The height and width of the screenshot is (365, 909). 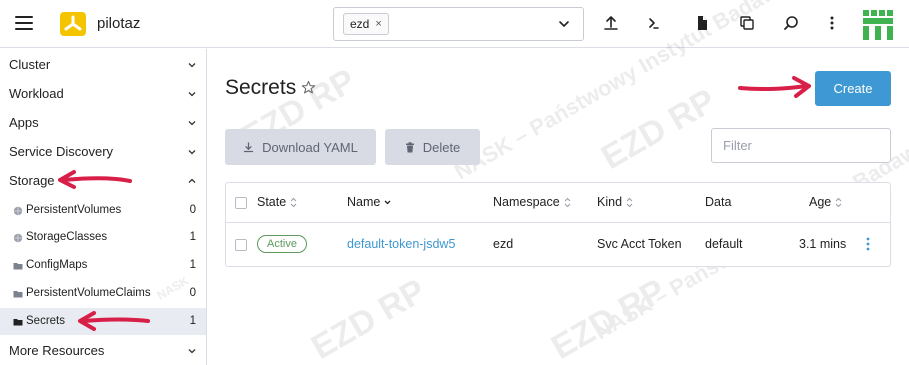 What do you see at coordinates (387, 202) in the screenshot?
I see `sort-down-icon` at bounding box center [387, 202].